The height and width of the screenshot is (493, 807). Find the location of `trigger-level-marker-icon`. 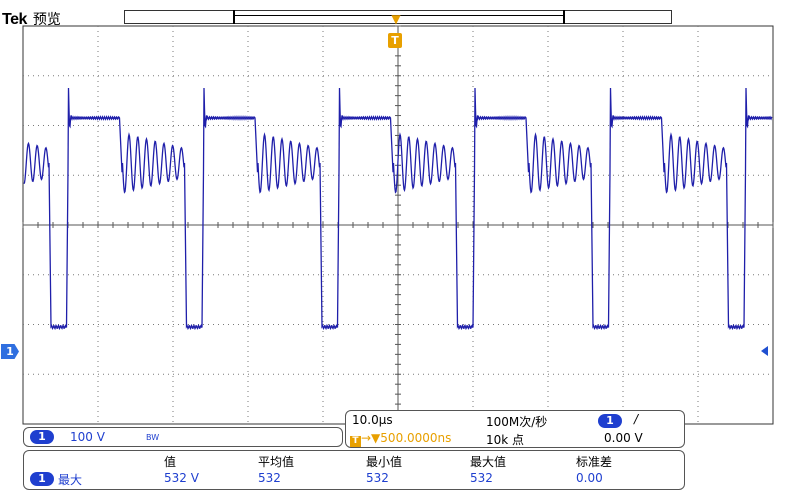

trigger-level-marker-icon is located at coordinates (764, 351).